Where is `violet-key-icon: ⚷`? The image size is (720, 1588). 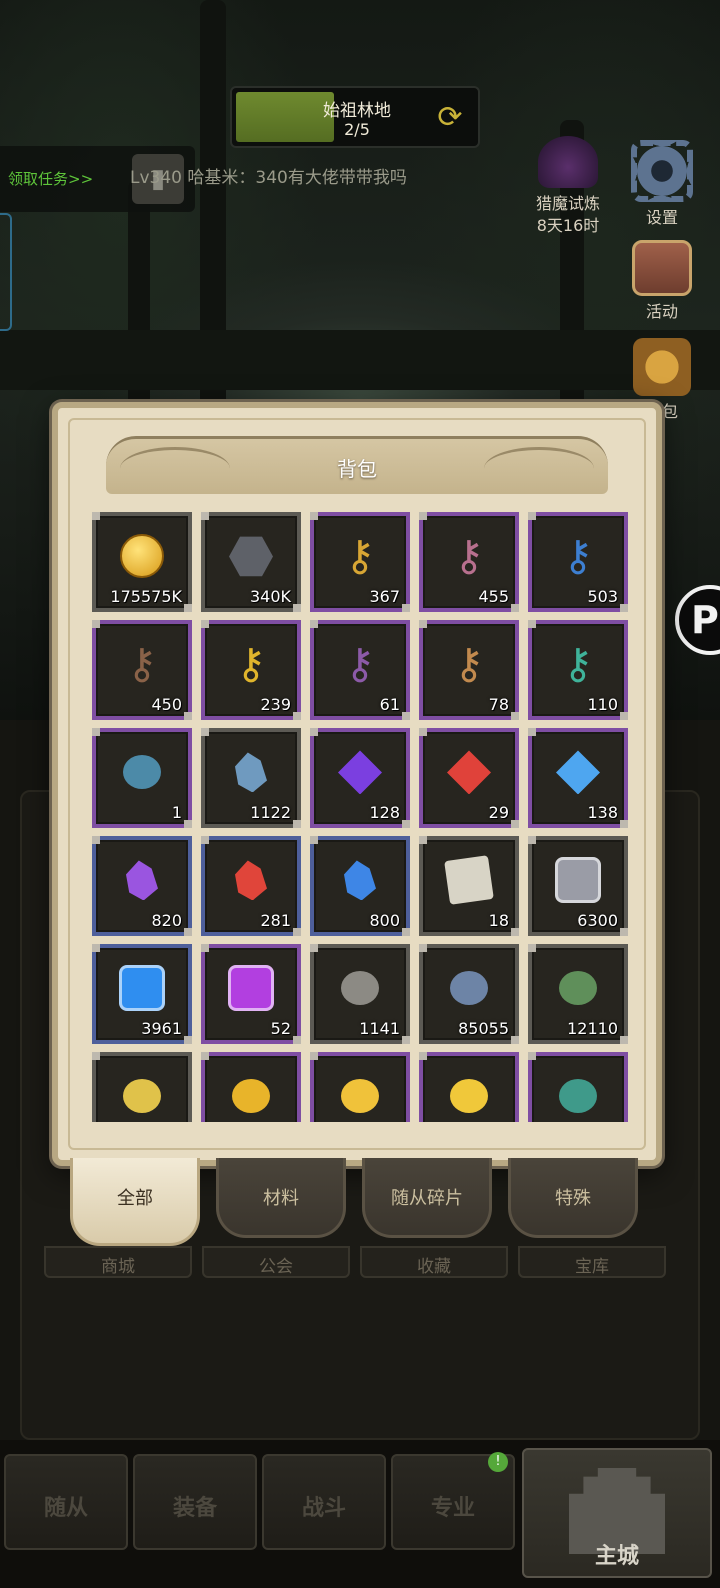 violet-key-icon: ⚷ is located at coordinates (360, 664).